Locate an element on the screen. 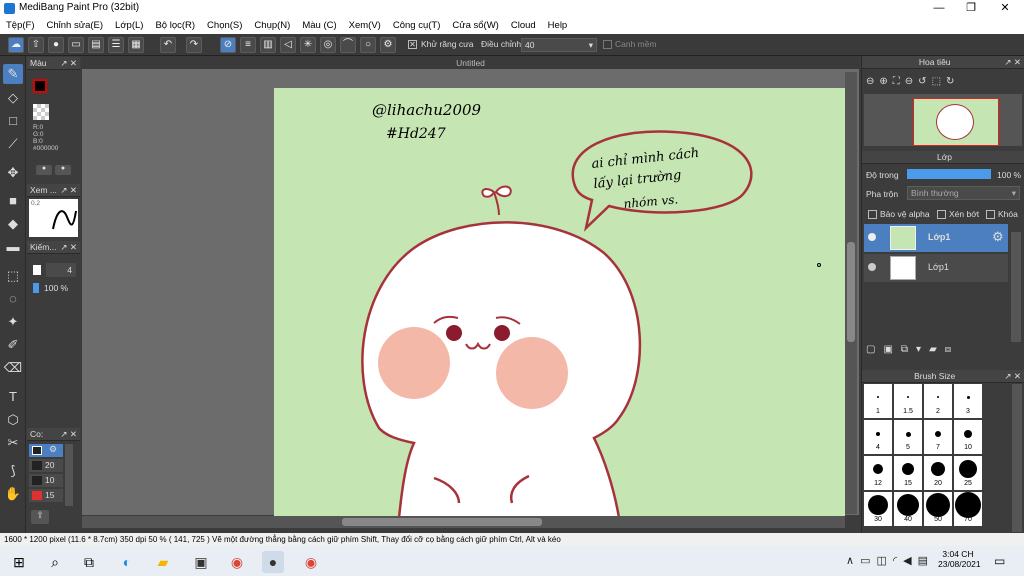 This screenshot has height=576, width=1024. edge-browser-icon: ◐ is located at coordinates (127, 562).